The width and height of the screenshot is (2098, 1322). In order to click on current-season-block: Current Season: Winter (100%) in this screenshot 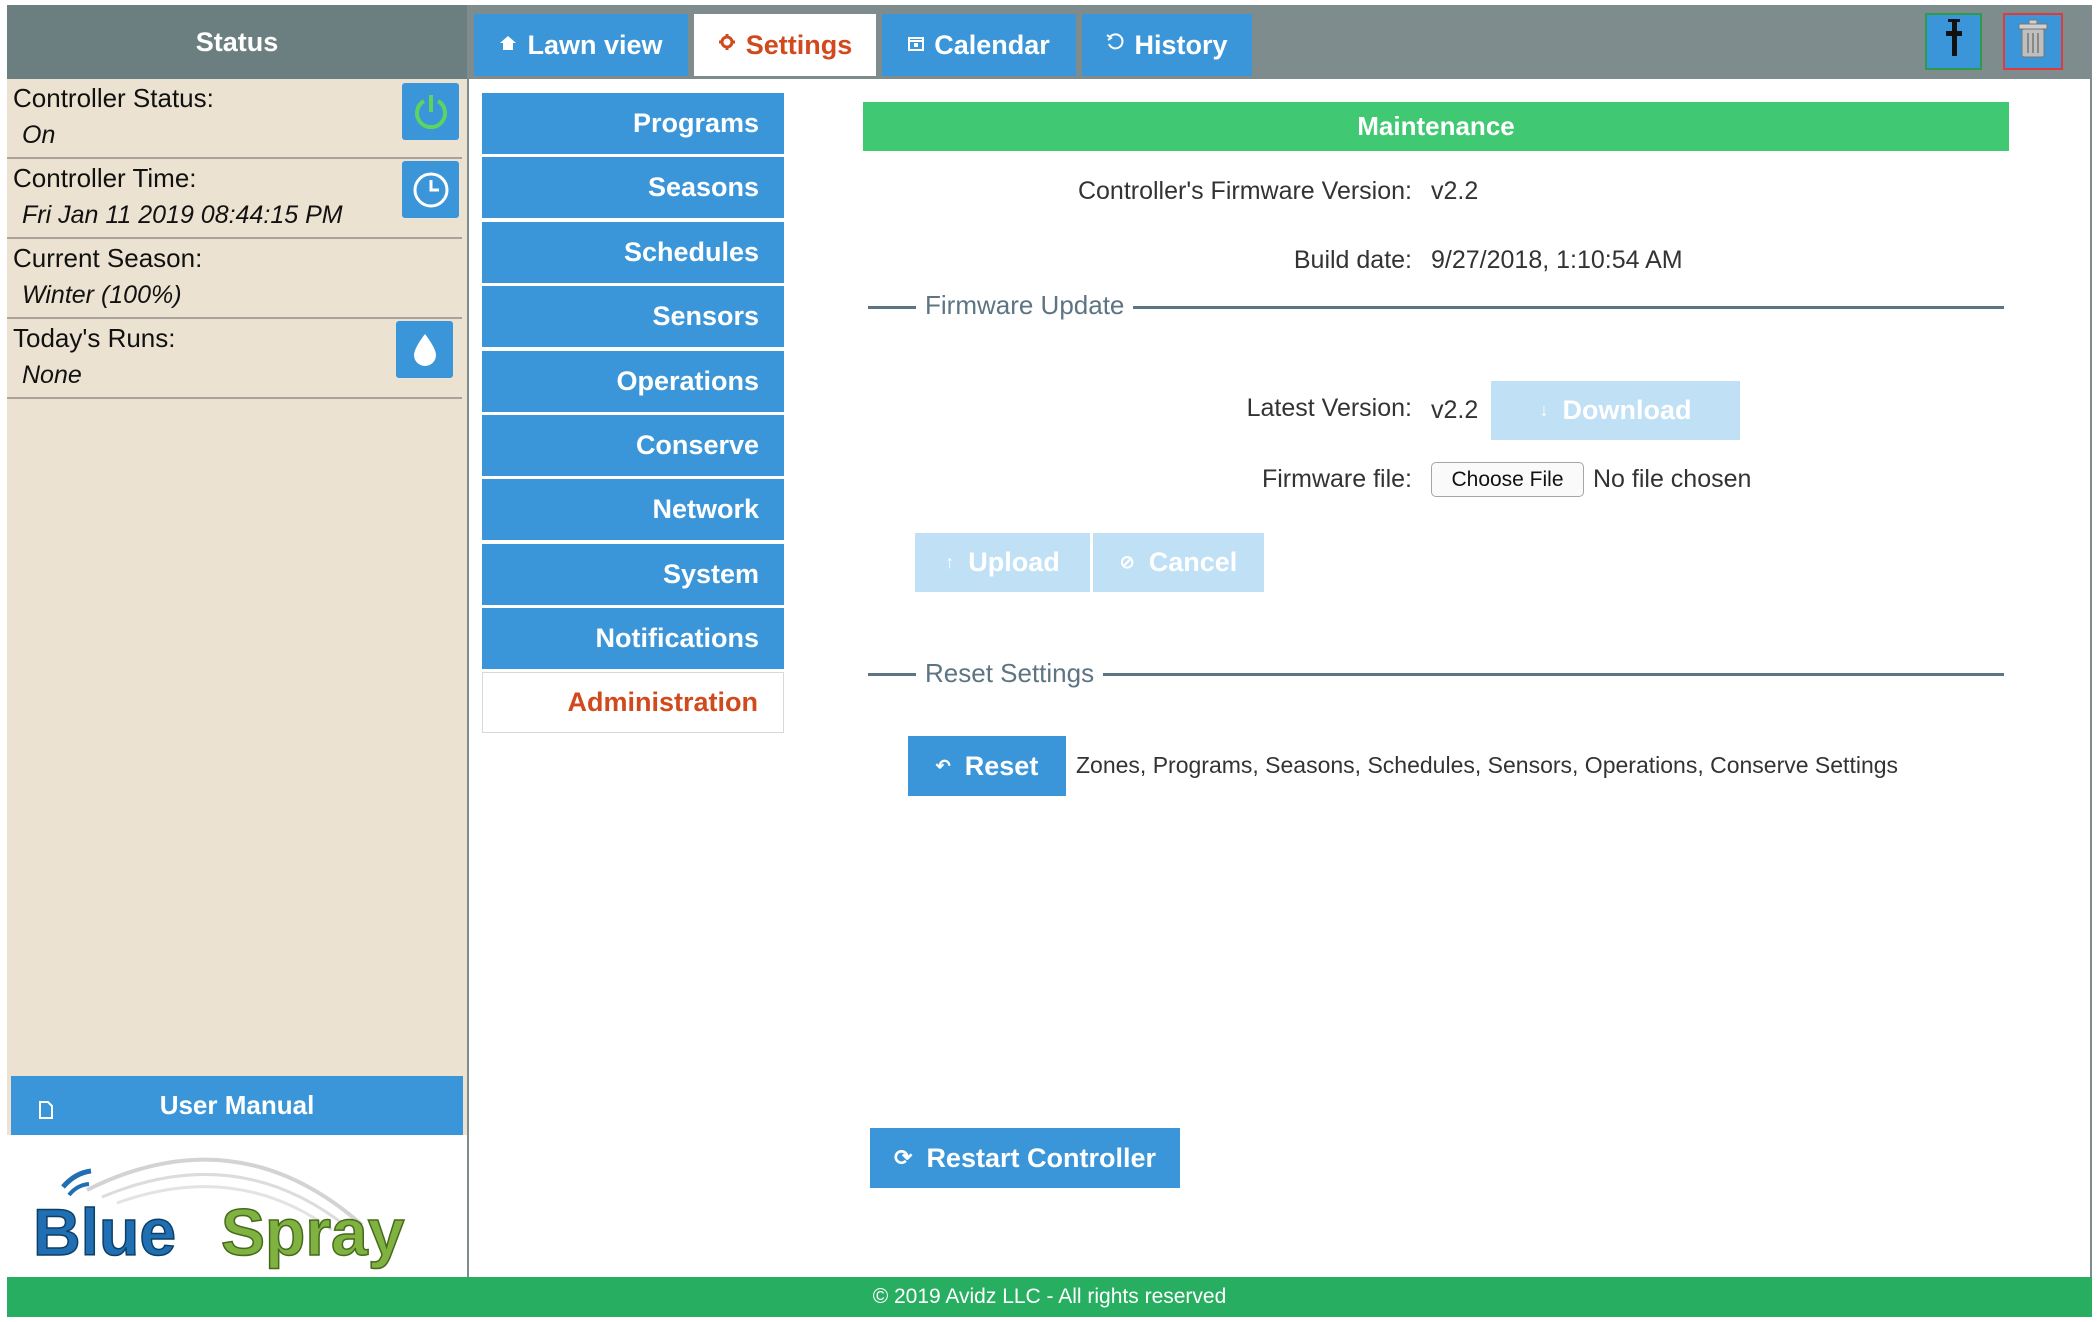, I will do `click(234, 279)`.